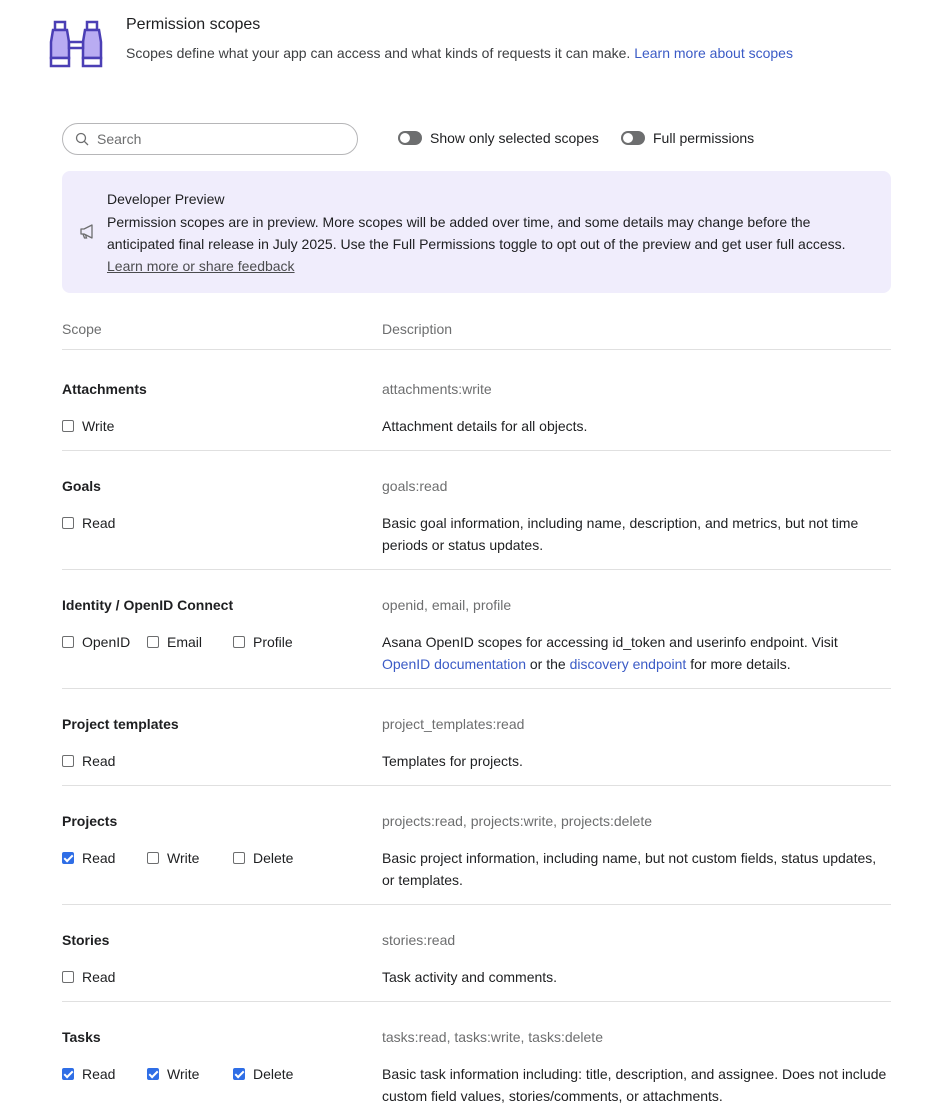 Image resolution: width=934 pixels, height=1116 pixels. I want to click on search-input, so click(217, 139).